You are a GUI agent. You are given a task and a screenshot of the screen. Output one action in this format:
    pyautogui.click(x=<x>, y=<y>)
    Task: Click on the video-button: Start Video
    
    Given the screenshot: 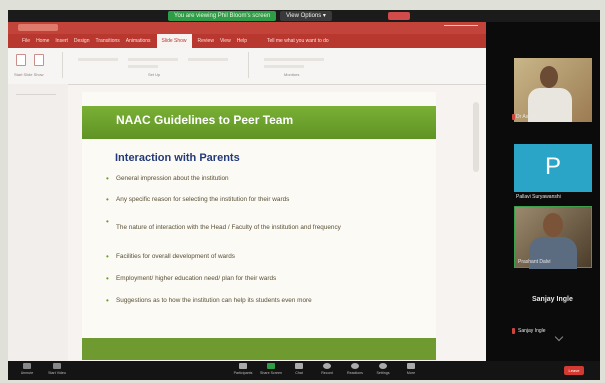 What is the action you would take?
    pyautogui.click(x=57, y=369)
    